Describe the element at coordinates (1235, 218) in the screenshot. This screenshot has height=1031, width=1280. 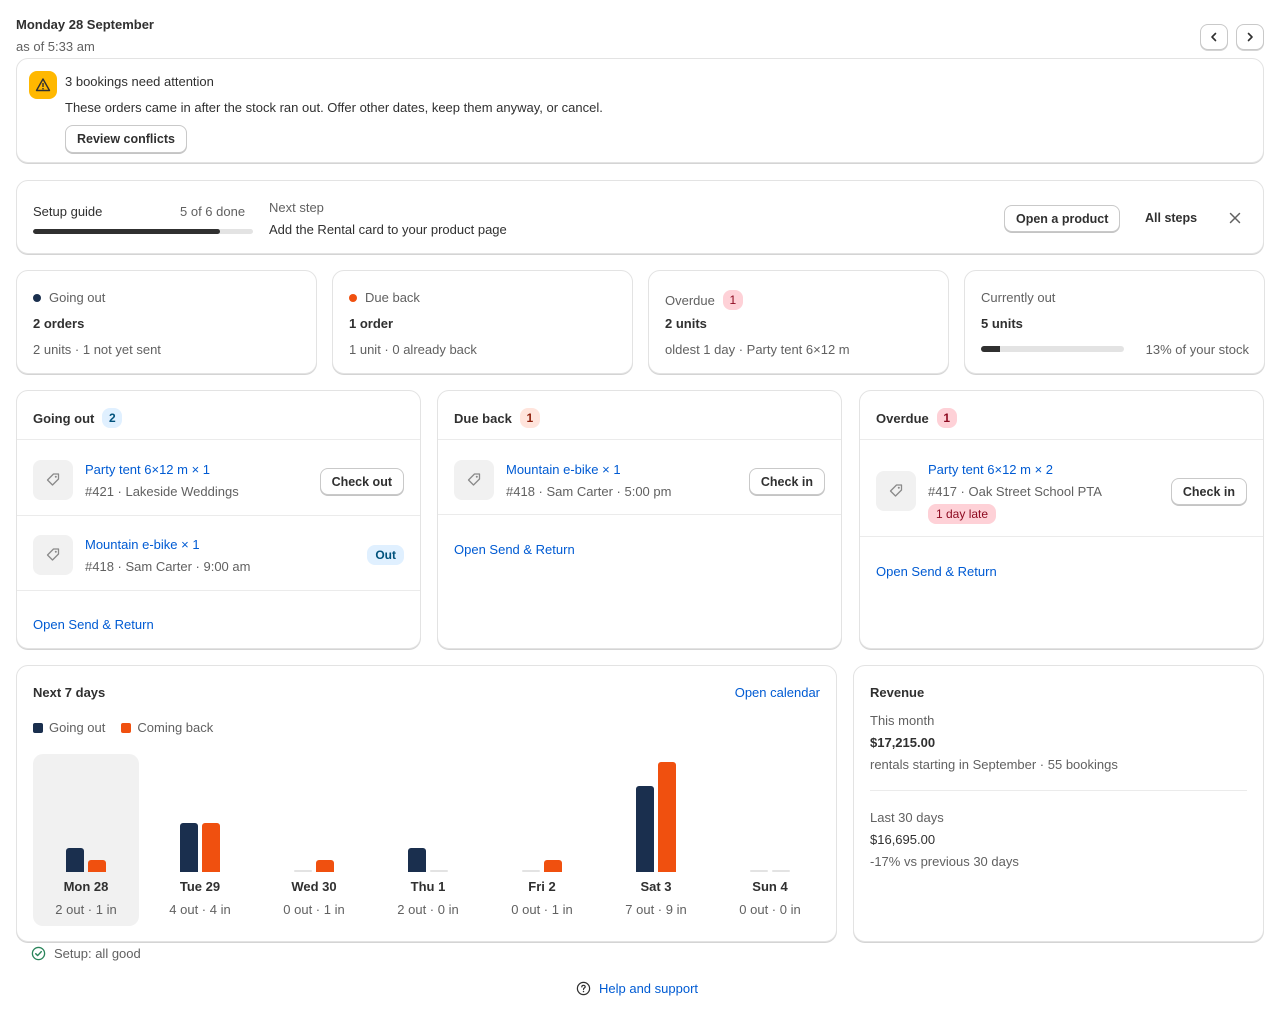
I see `close-icon` at that location.